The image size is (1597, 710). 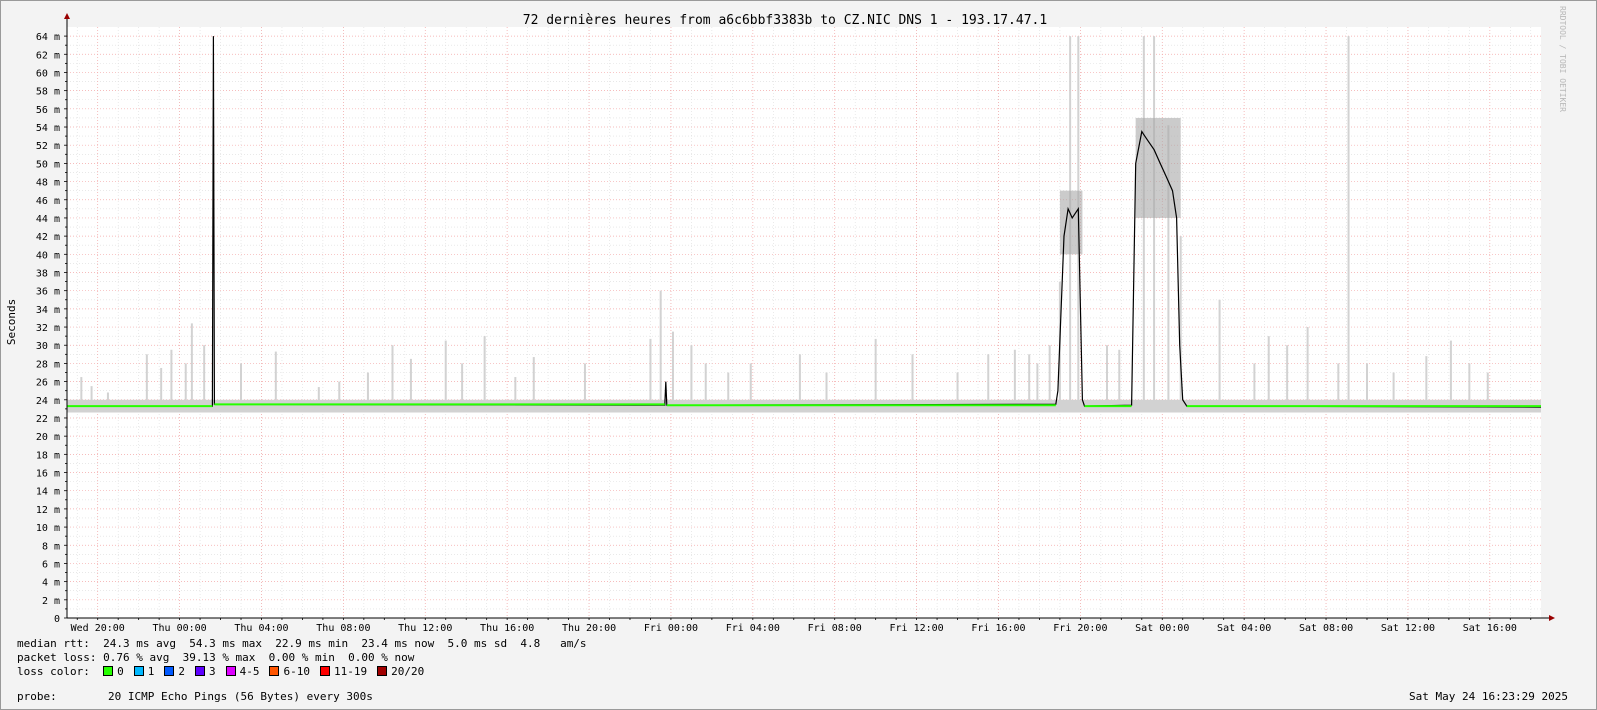 What do you see at coordinates (1080, 628) in the screenshot?
I see `x-tick-label: Fri 20:00` at bounding box center [1080, 628].